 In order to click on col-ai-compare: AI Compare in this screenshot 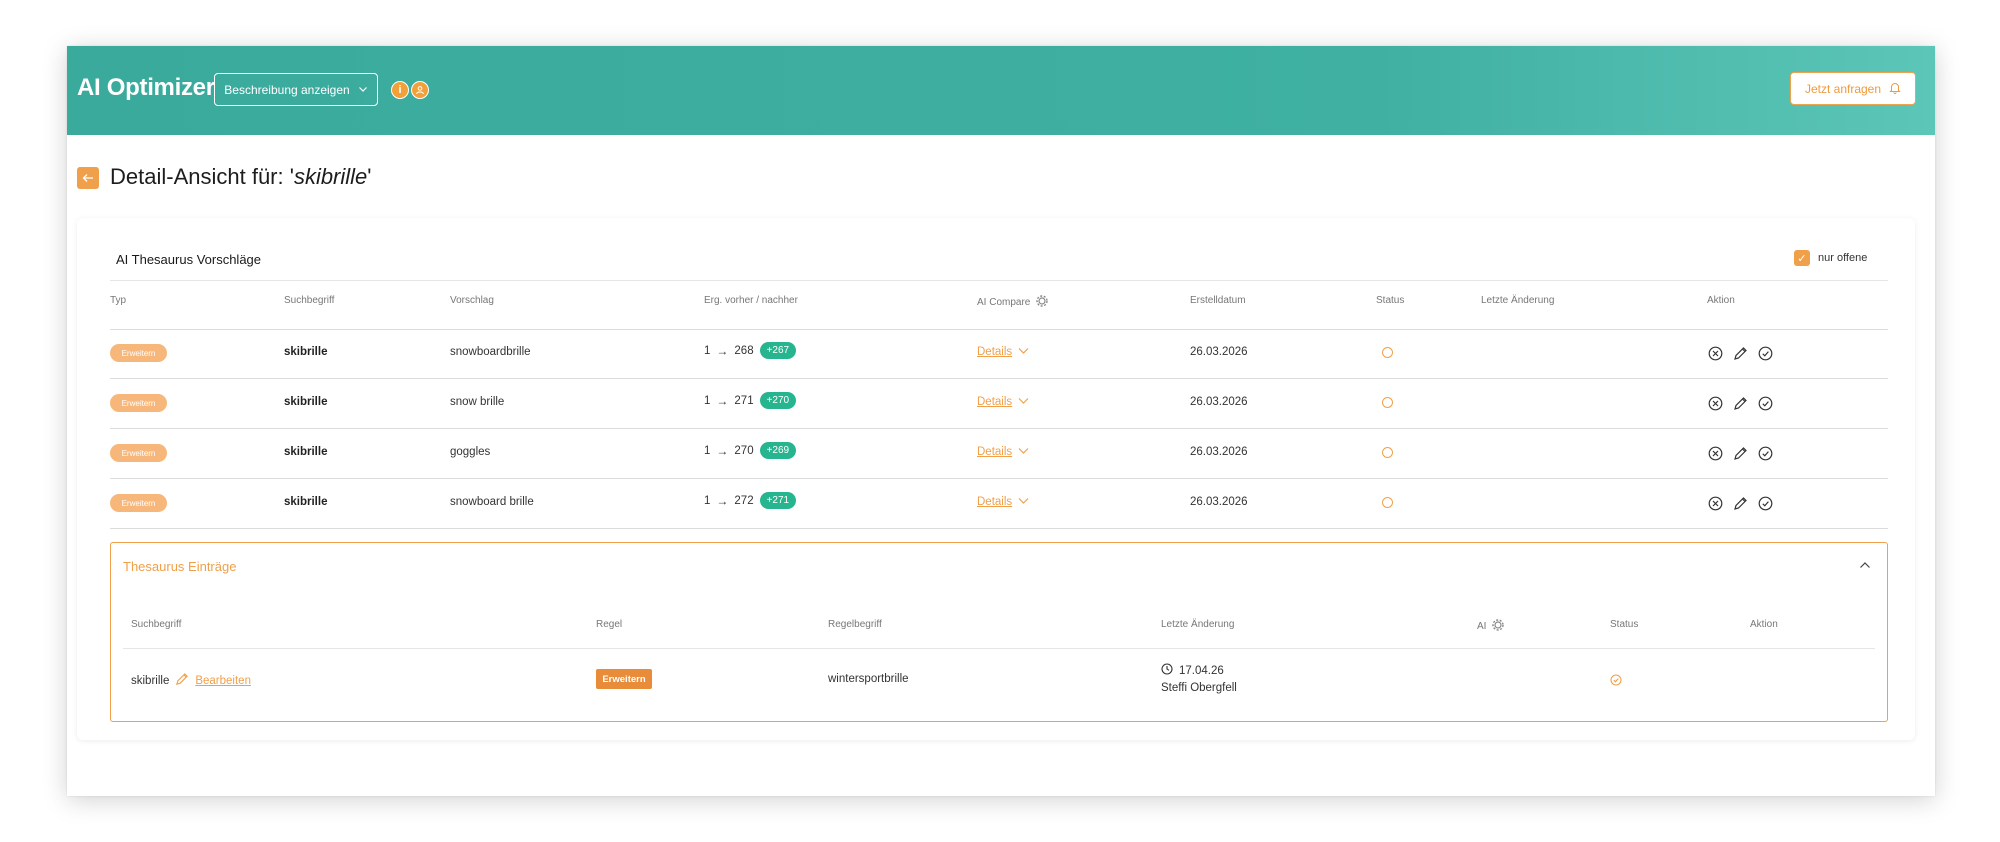, I will do `click(1013, 302)`.